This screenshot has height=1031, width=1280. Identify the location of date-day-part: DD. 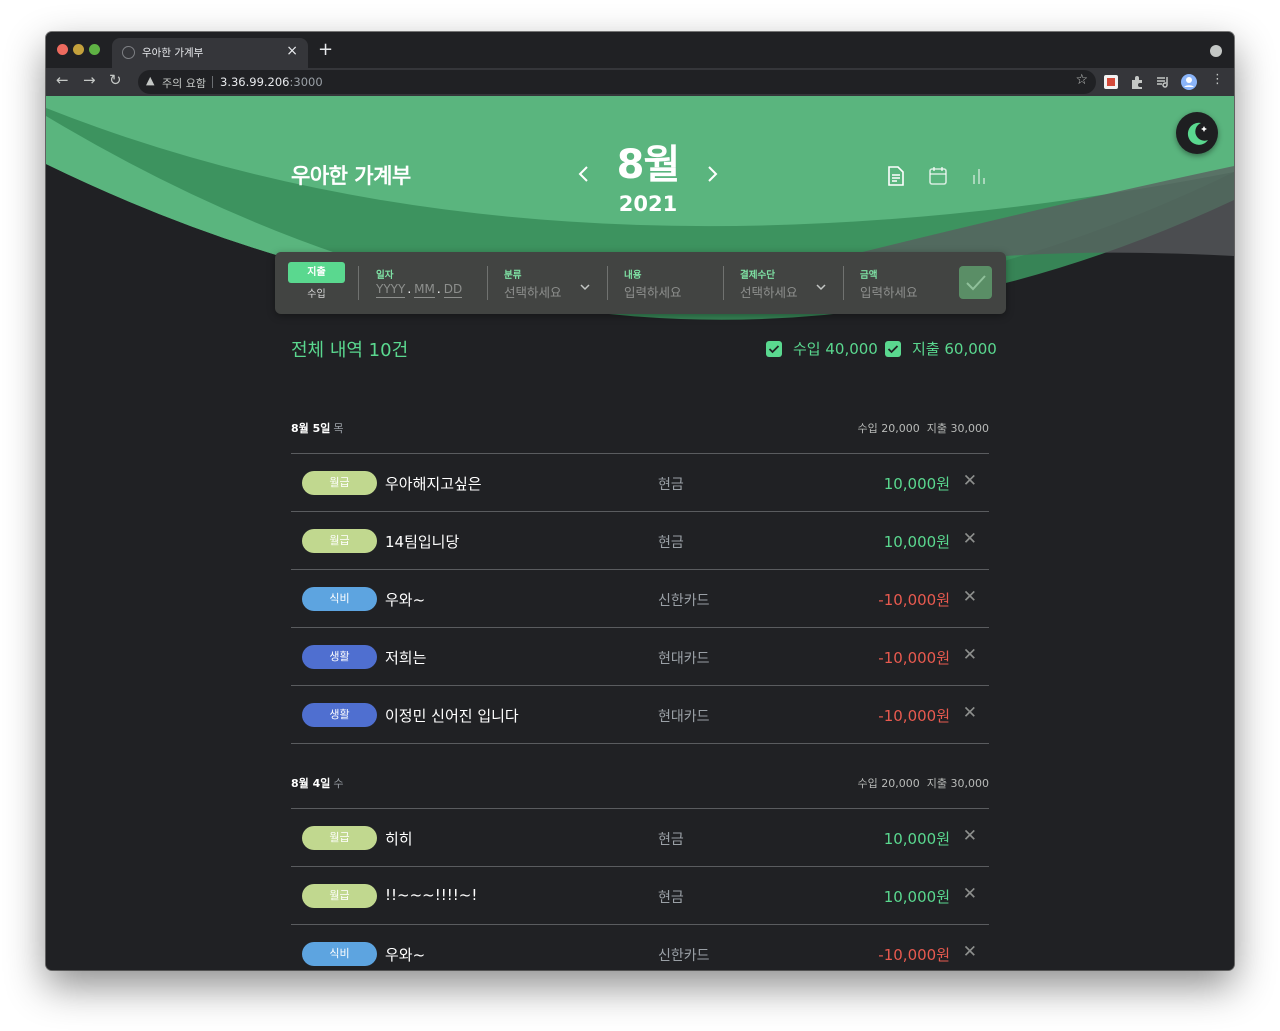
(453, 290).